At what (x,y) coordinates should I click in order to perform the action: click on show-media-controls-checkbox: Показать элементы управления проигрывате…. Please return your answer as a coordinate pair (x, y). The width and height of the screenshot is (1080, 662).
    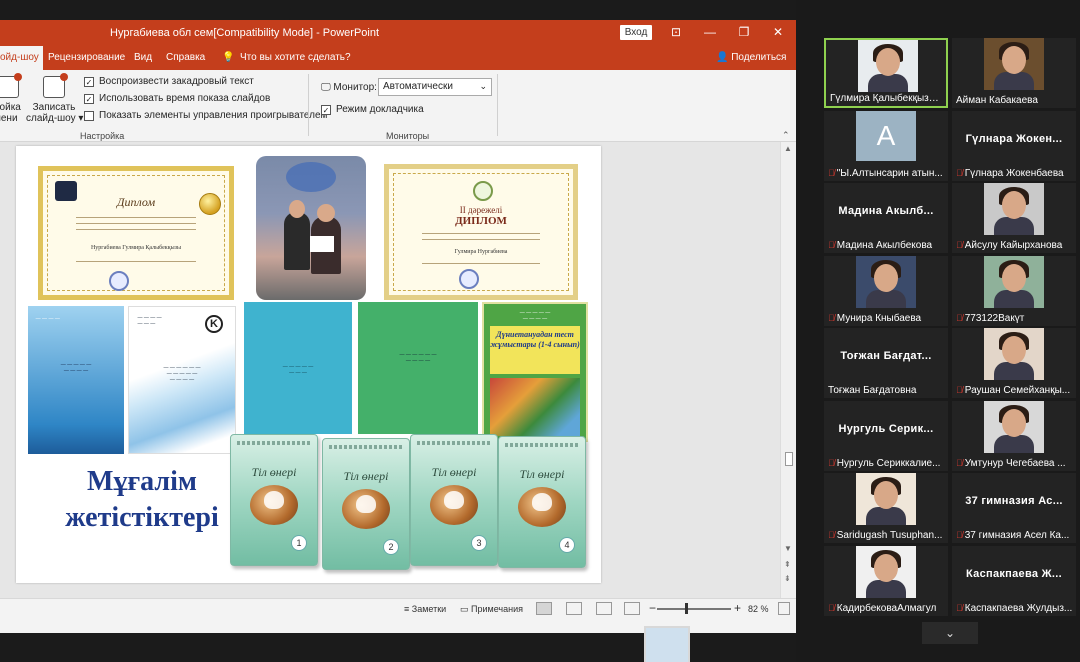
    Looking at the image, I should click on (205, 115).